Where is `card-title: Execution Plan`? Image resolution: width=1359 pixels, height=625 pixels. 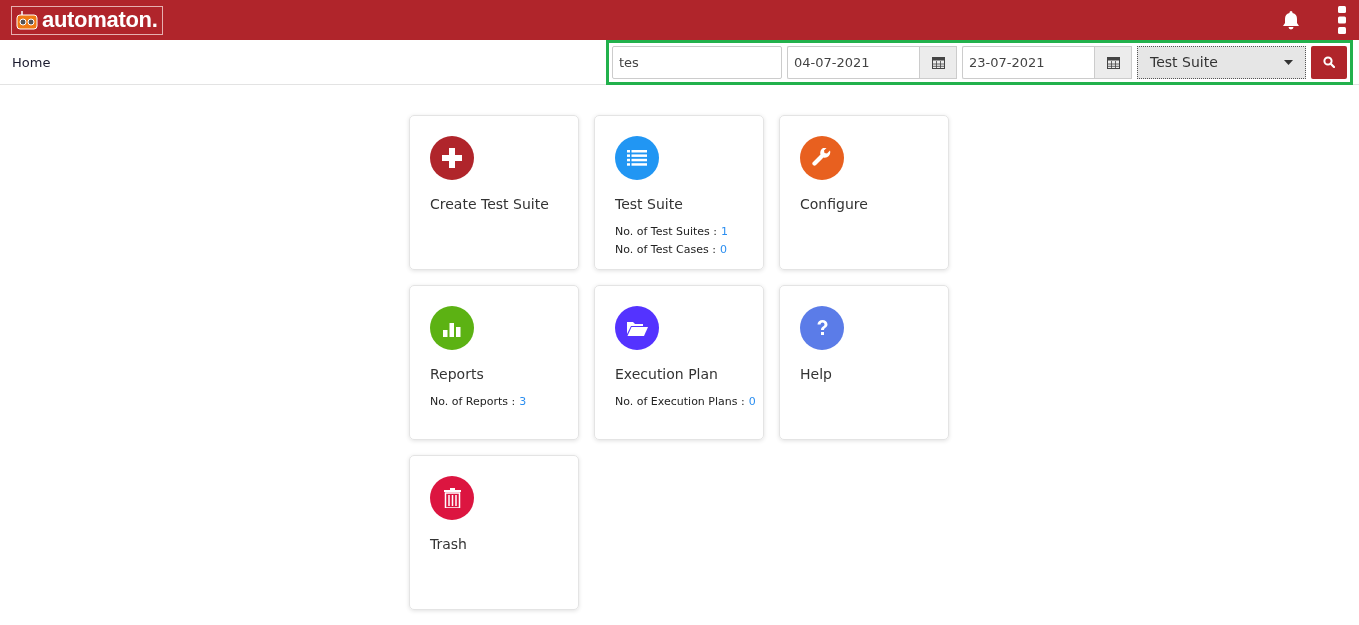 card-title: Execution Plan is located at coordinates (667, 374).